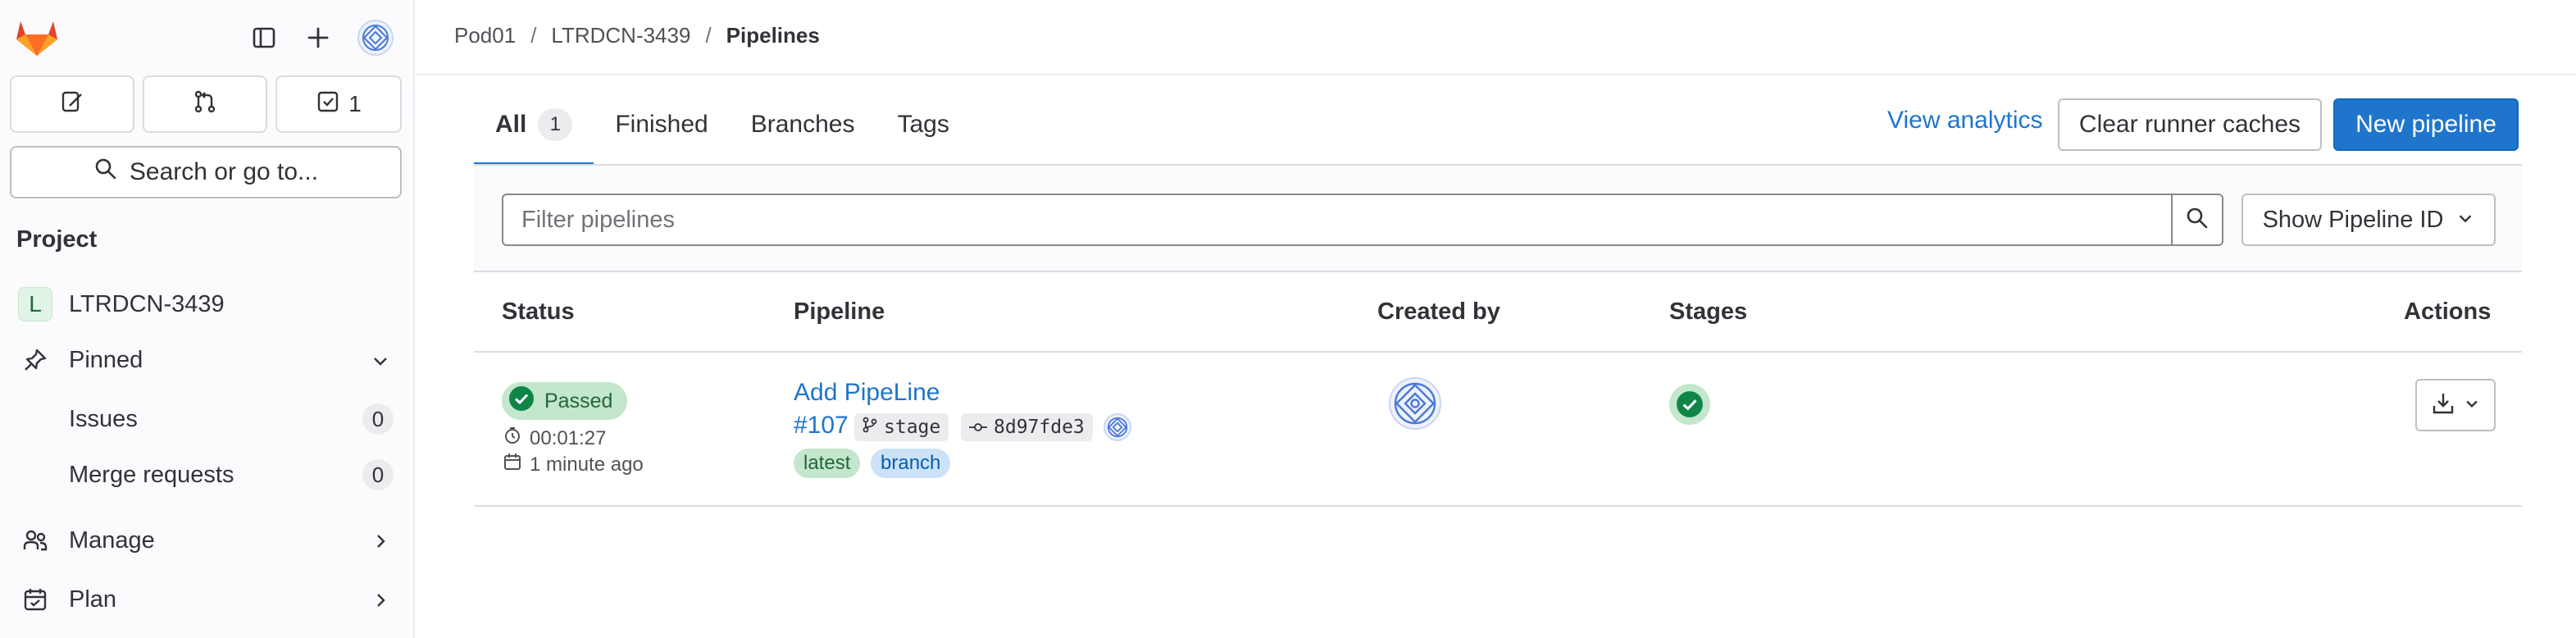 This screenshot has height=638, width=2576. Describe the element at coordinates (1709, 311) in the screenshot. I see `column-header-stages: Stages` at that location.